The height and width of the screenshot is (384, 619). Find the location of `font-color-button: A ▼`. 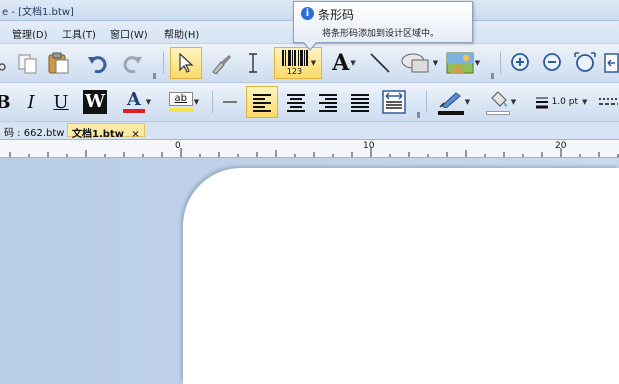

font-color-button: A ▼ is located at coordinates (137, 102).